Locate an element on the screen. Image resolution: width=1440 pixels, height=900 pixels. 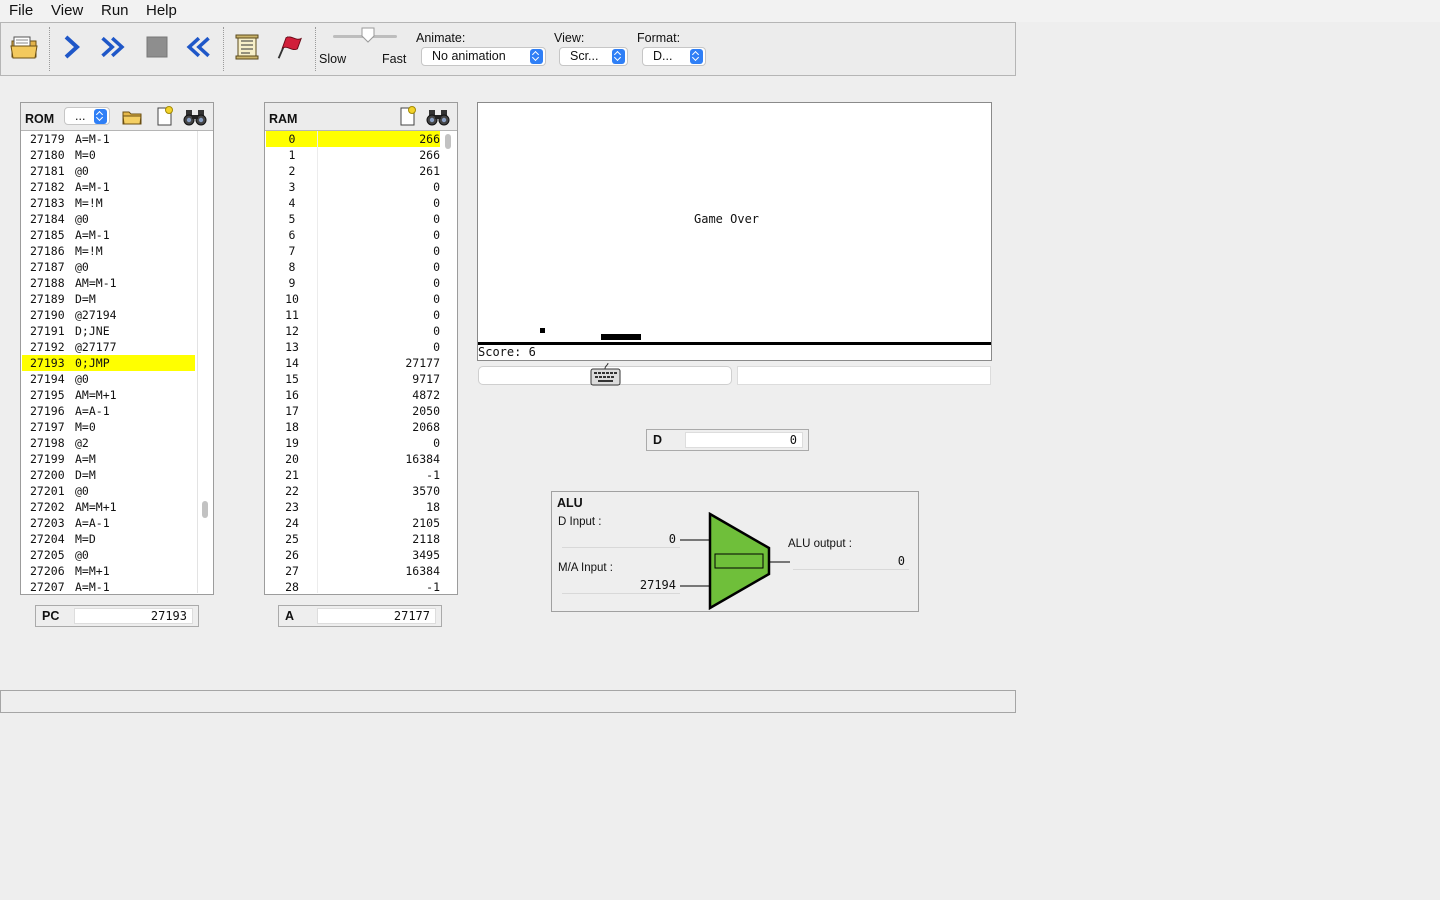
ram-row: 19 0 is located at coordinates (353, 443).